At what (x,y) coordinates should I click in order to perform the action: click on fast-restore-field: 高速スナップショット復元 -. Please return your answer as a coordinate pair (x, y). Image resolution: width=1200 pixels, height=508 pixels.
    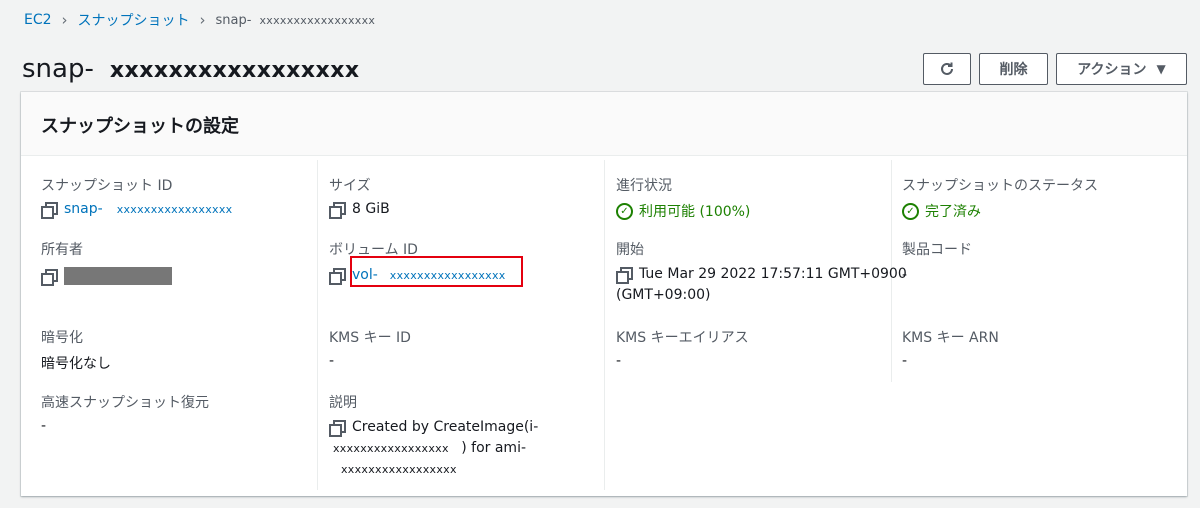
    Looking at the image, I should click on (125, 413).